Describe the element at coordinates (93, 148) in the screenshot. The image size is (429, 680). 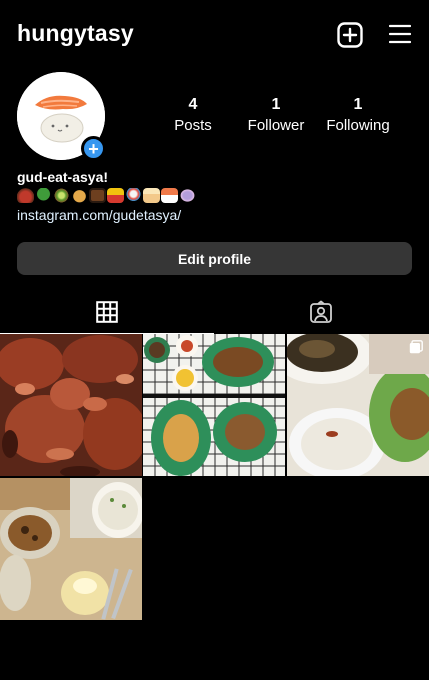
I see `add-story-button: +` at that location.